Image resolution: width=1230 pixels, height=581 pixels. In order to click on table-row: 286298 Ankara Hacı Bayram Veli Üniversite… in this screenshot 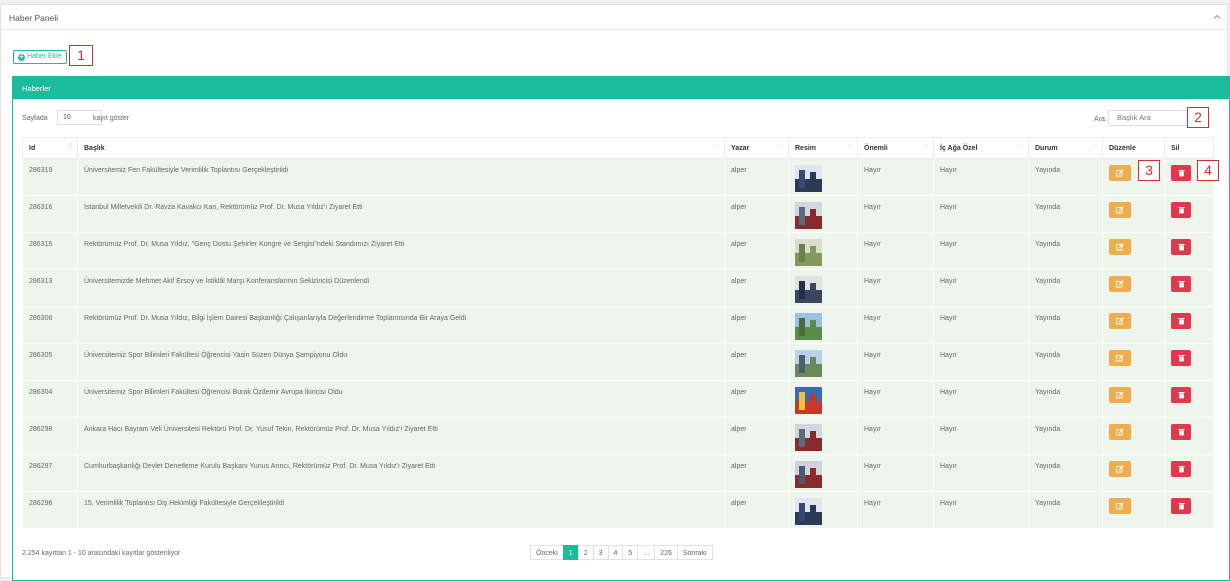, I will do `click(618, 436)`.